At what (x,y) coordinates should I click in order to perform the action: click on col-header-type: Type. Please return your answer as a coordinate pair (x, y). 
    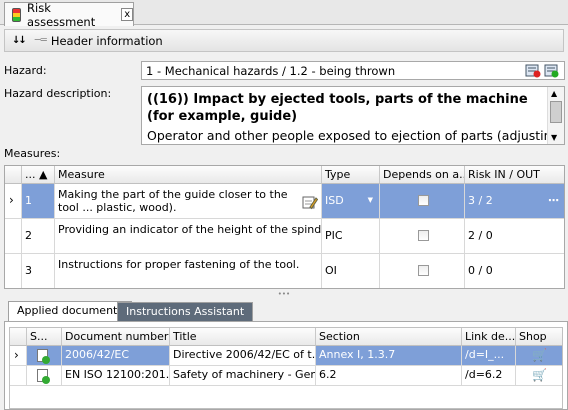
    Looking at the image, I should click on (351, 175).